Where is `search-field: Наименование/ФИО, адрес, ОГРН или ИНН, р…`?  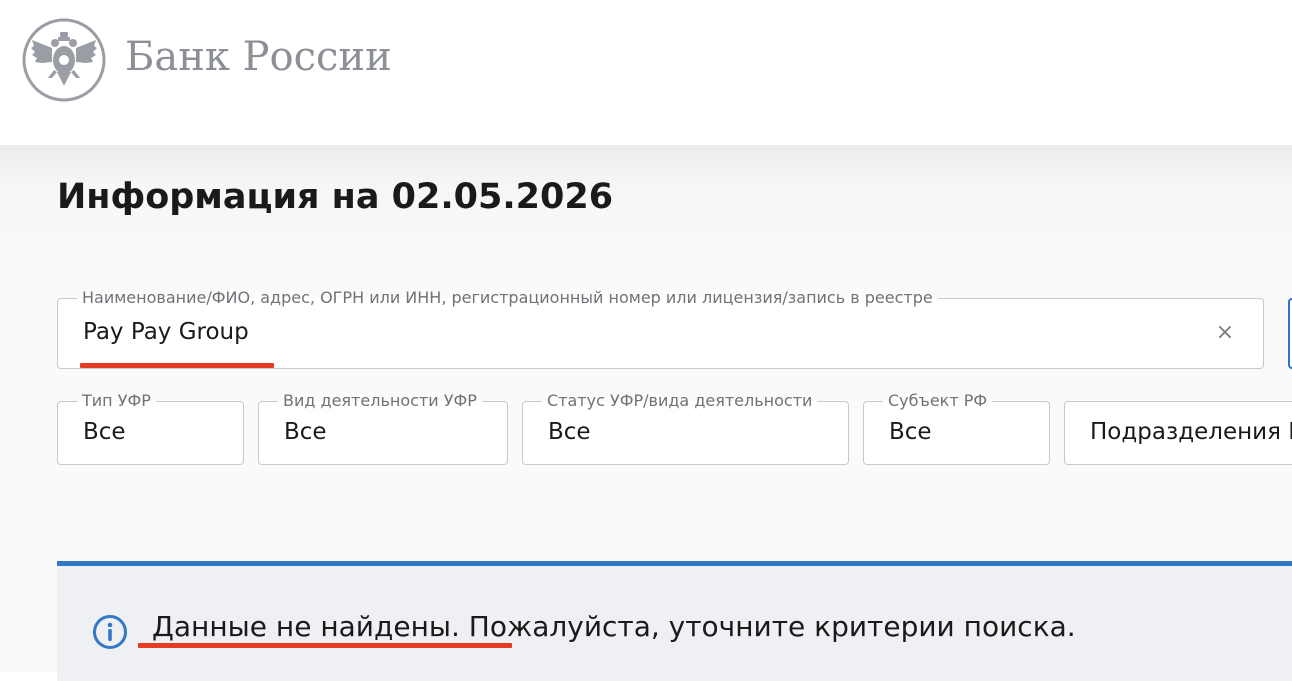 search-field: Наименование/ФИО, адрес, ОГРН или ИНН, р… is located at coordinates (660, 328).